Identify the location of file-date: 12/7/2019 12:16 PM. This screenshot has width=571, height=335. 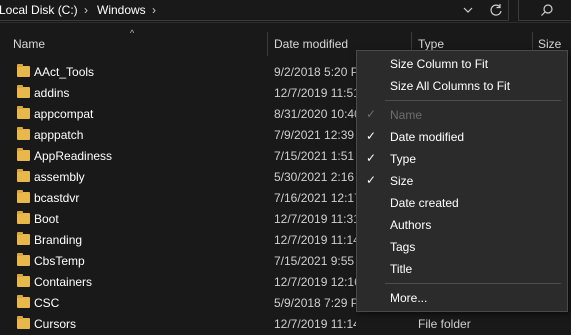
(315, 282).